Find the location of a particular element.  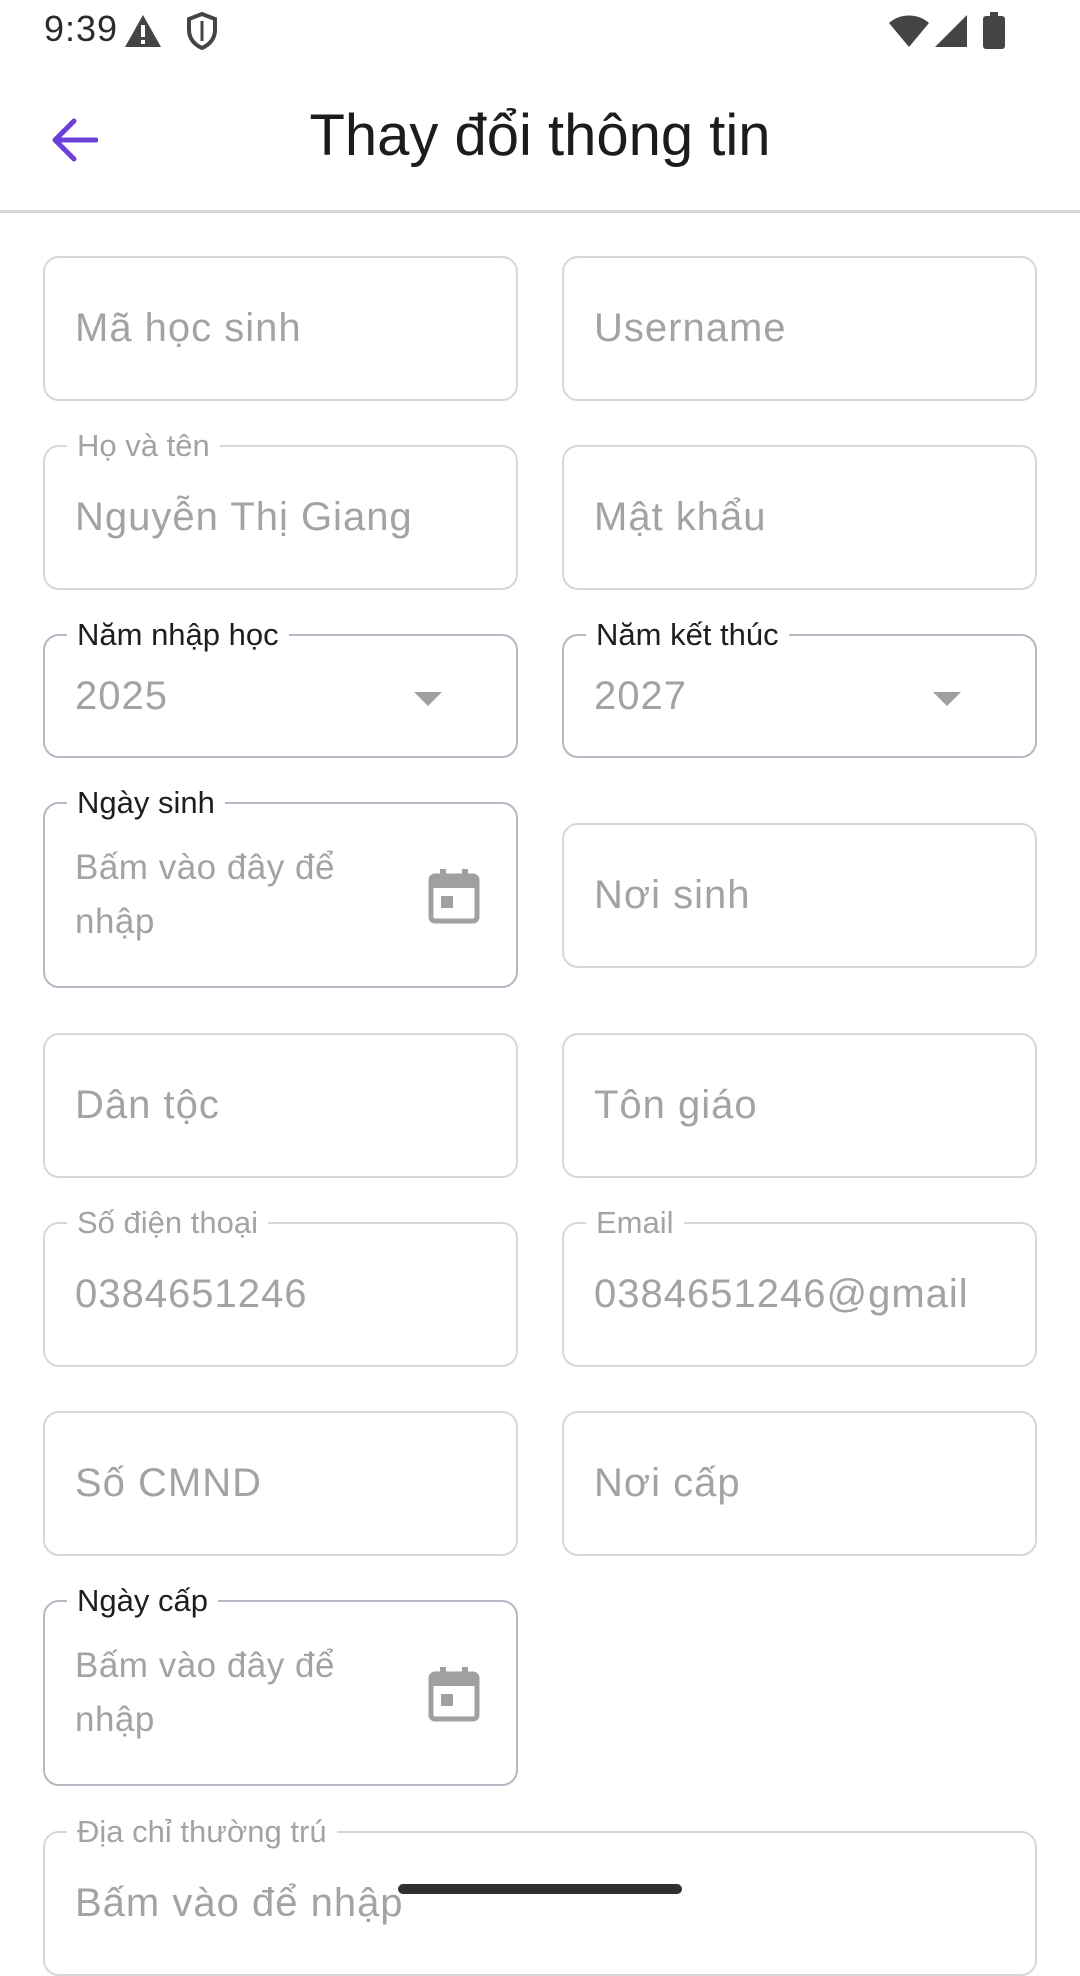

permanent-address-field: Địa chỉ thường trú Bấm vào để nhập is located at coordinates (540, 1895).